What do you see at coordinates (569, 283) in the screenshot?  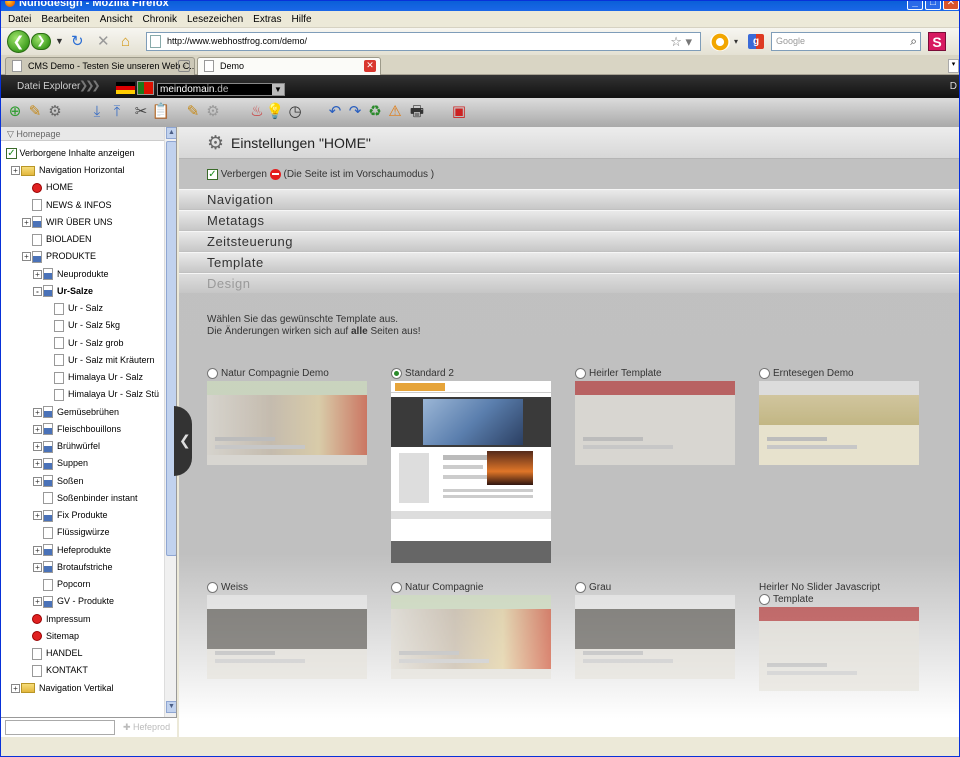 I see `section-design: Design` at bounding box center [569, 283].